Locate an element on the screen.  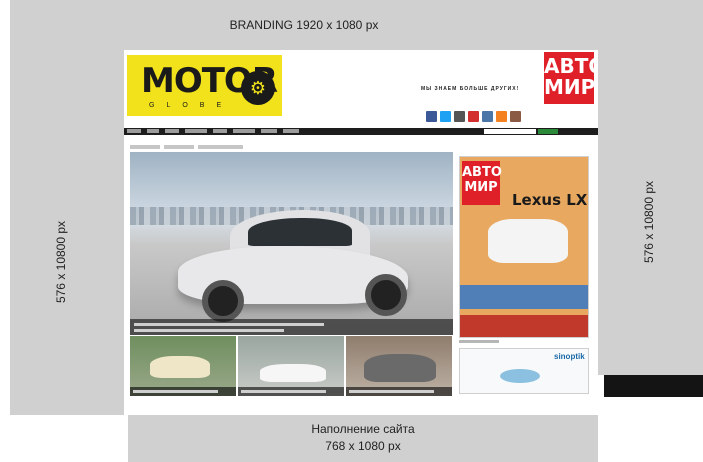
weather-widget: sinoptik is located at coordinates (524, 371).